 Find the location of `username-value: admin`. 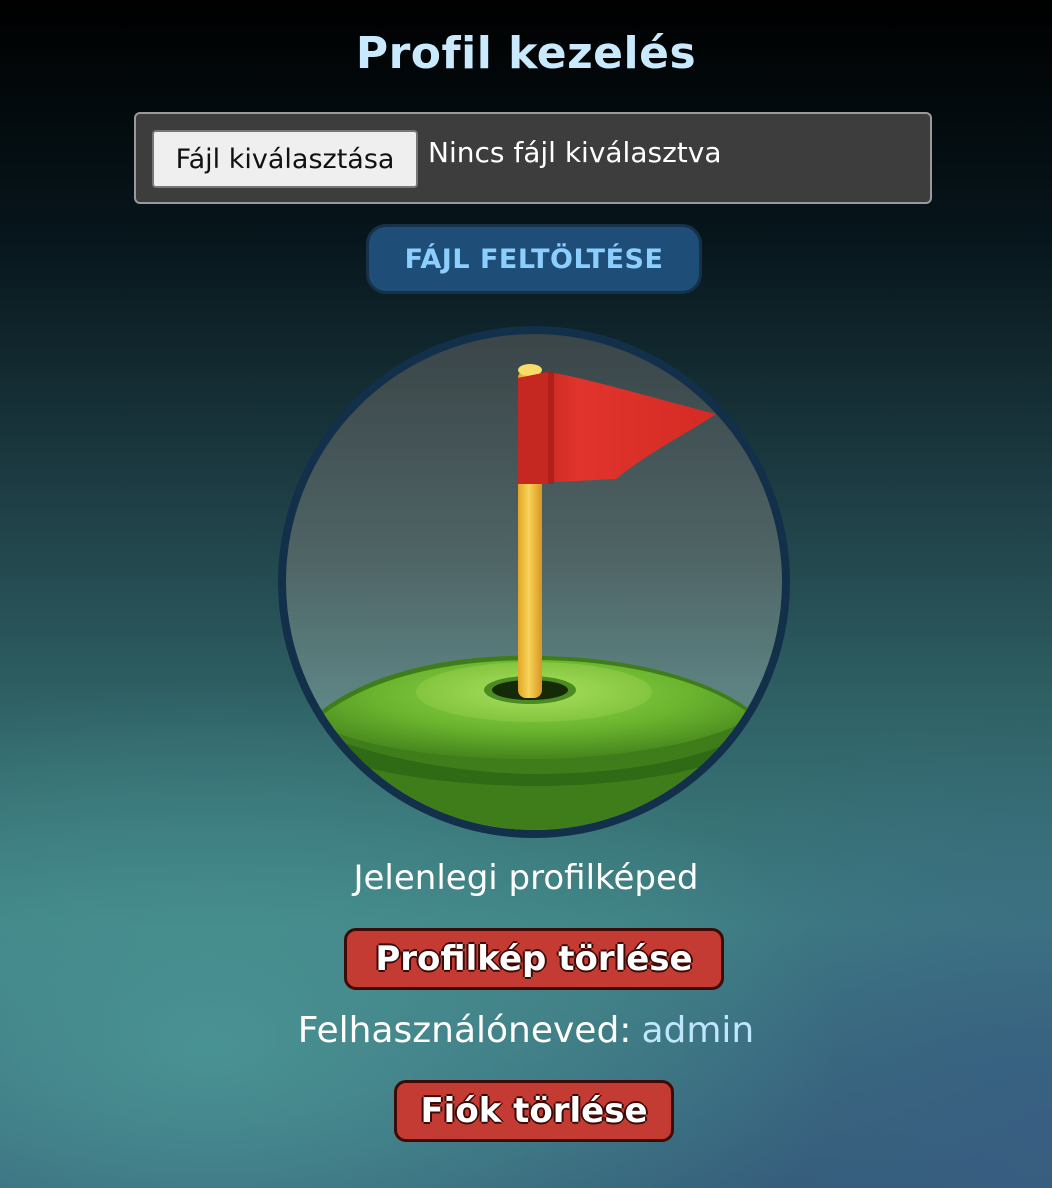

username-value: admin is located at coordinates (698, 1030).